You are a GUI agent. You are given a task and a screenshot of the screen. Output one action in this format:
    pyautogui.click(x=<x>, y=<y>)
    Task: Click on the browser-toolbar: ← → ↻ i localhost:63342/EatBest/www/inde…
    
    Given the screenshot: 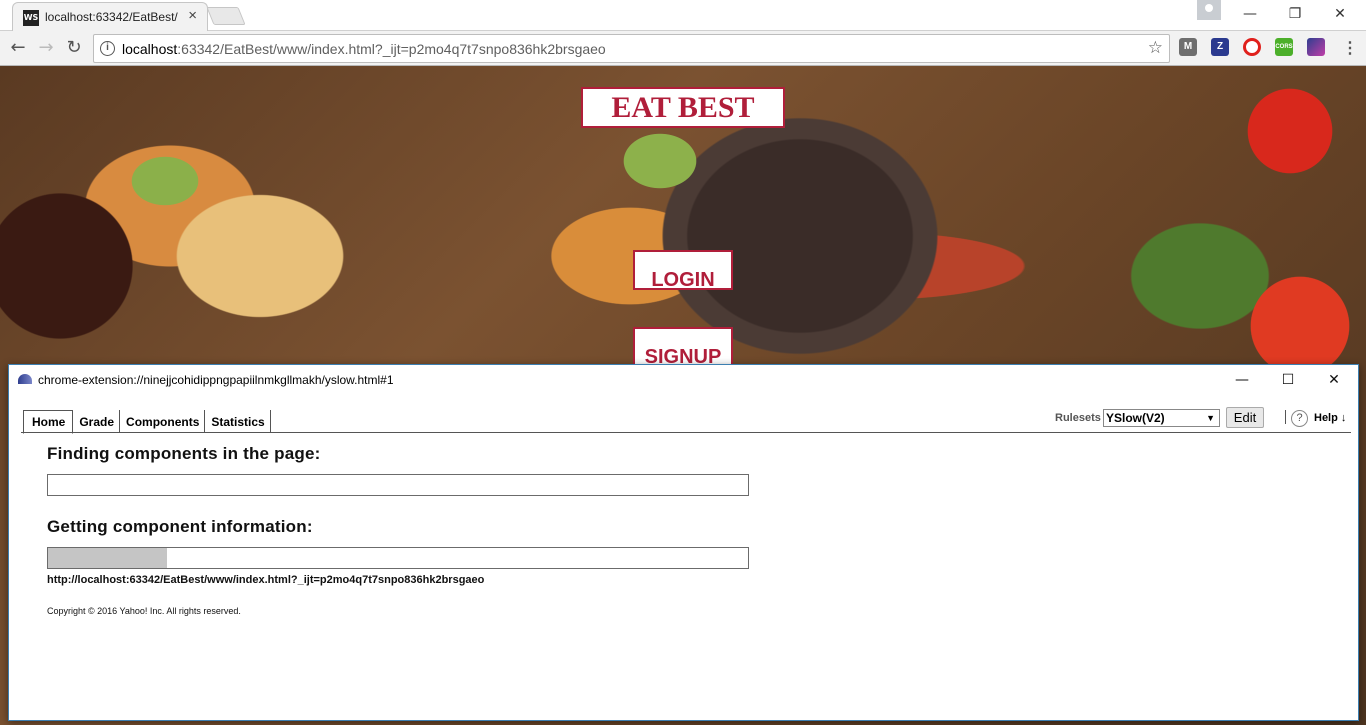 What is the action you would take?
    pyautogui.click(x=683, y=48)
    